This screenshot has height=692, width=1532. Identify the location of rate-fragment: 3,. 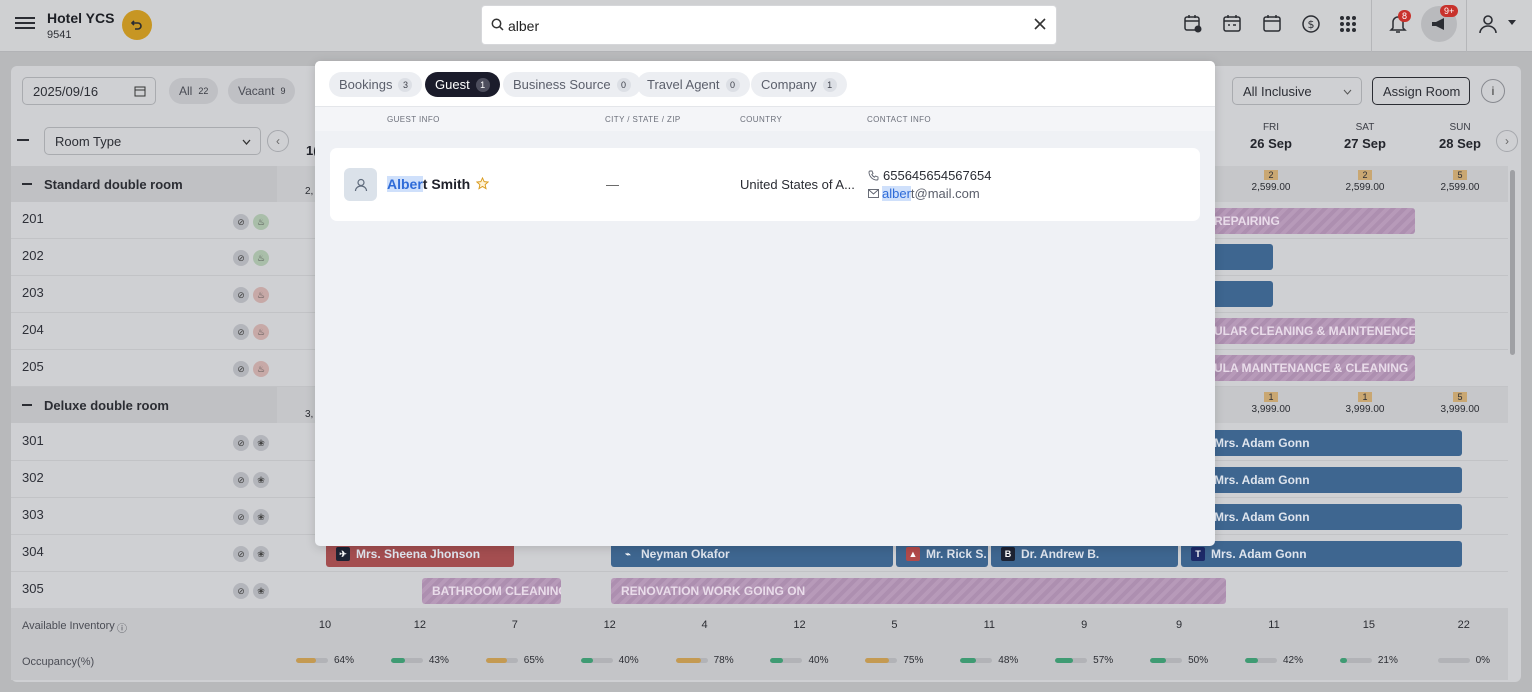
(309, 414).